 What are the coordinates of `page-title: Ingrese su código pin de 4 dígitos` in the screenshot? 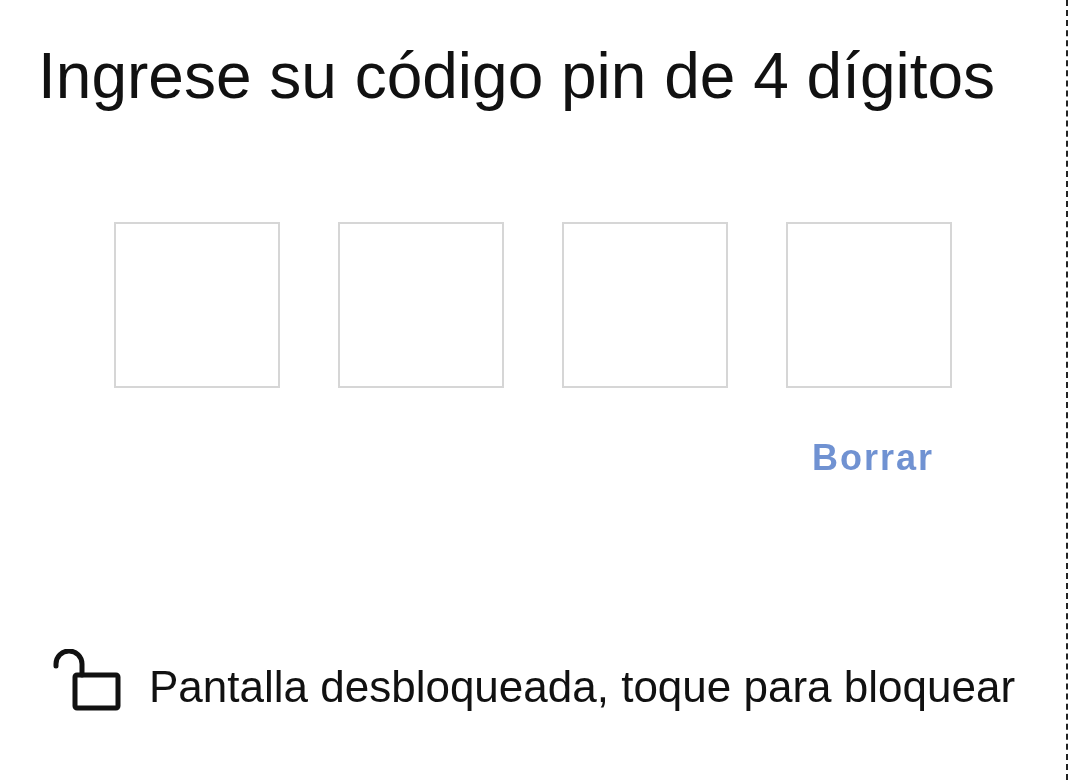 It's located at (517, 76).